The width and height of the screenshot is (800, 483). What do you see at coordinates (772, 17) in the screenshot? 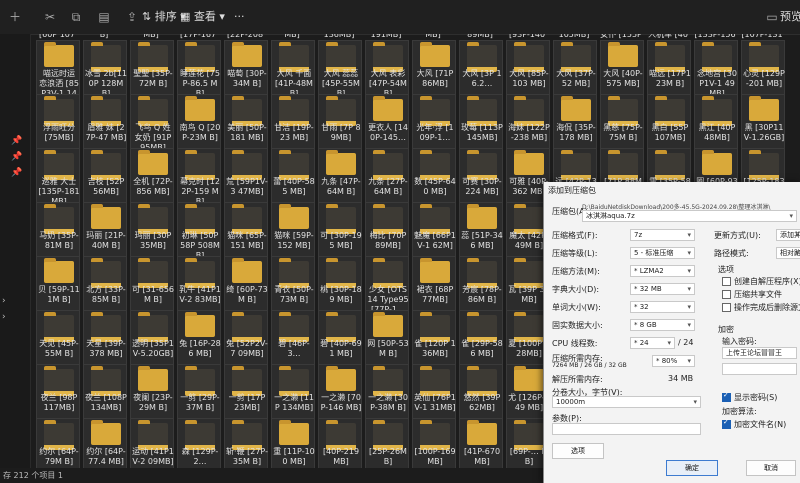
I see `details-pane-icon: ▭` at bounding box center [772, 17].